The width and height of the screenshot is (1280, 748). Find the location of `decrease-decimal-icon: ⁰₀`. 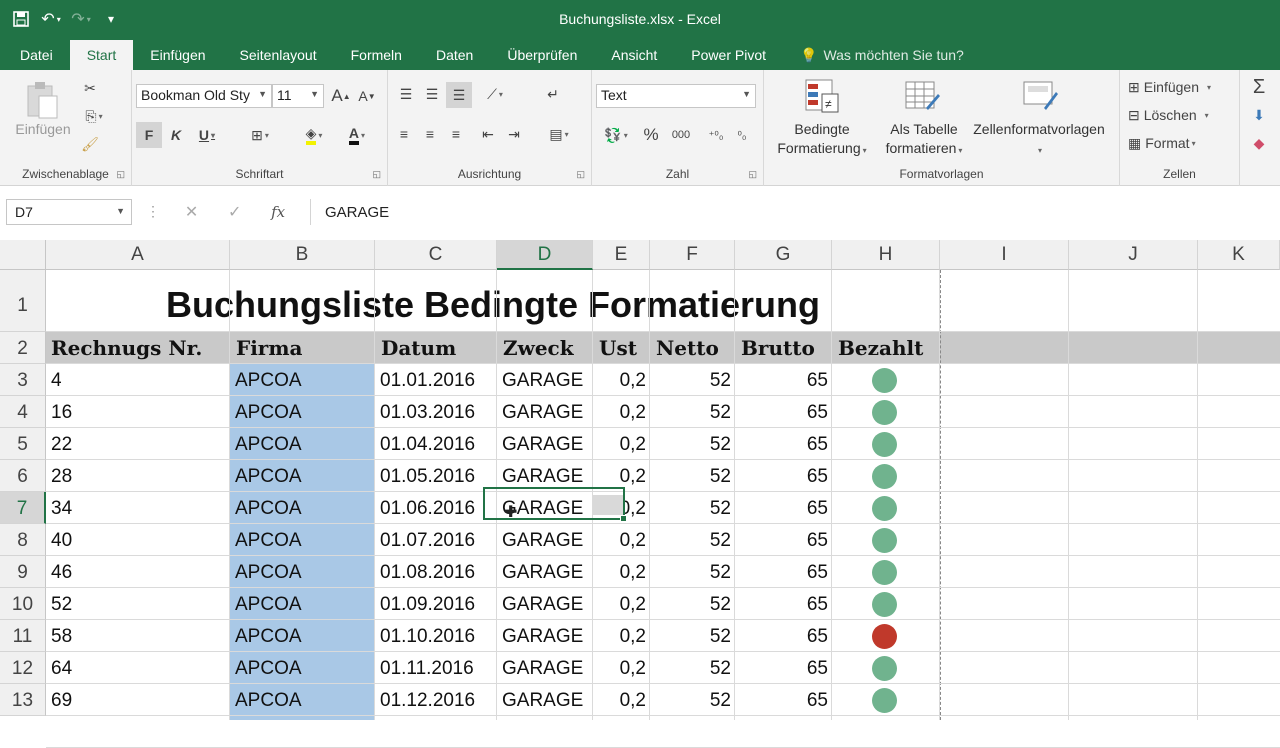

decrease-decimal-icon: ⁰₀ is located at coordinates (742, 135).